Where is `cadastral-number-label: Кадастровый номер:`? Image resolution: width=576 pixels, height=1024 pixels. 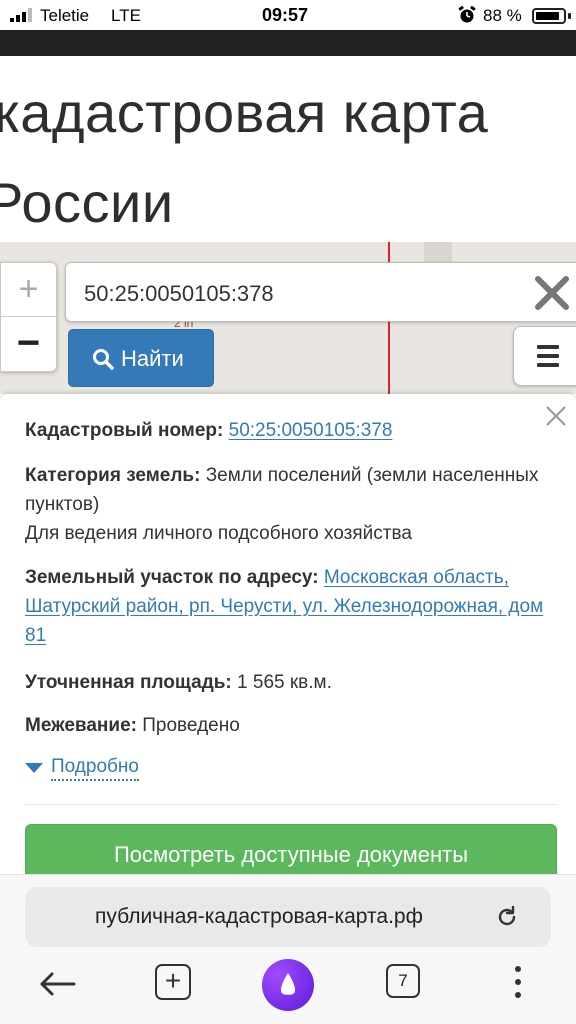
cadastral-number-label: Кадастровый номер: is located at coordinates (124, 430).